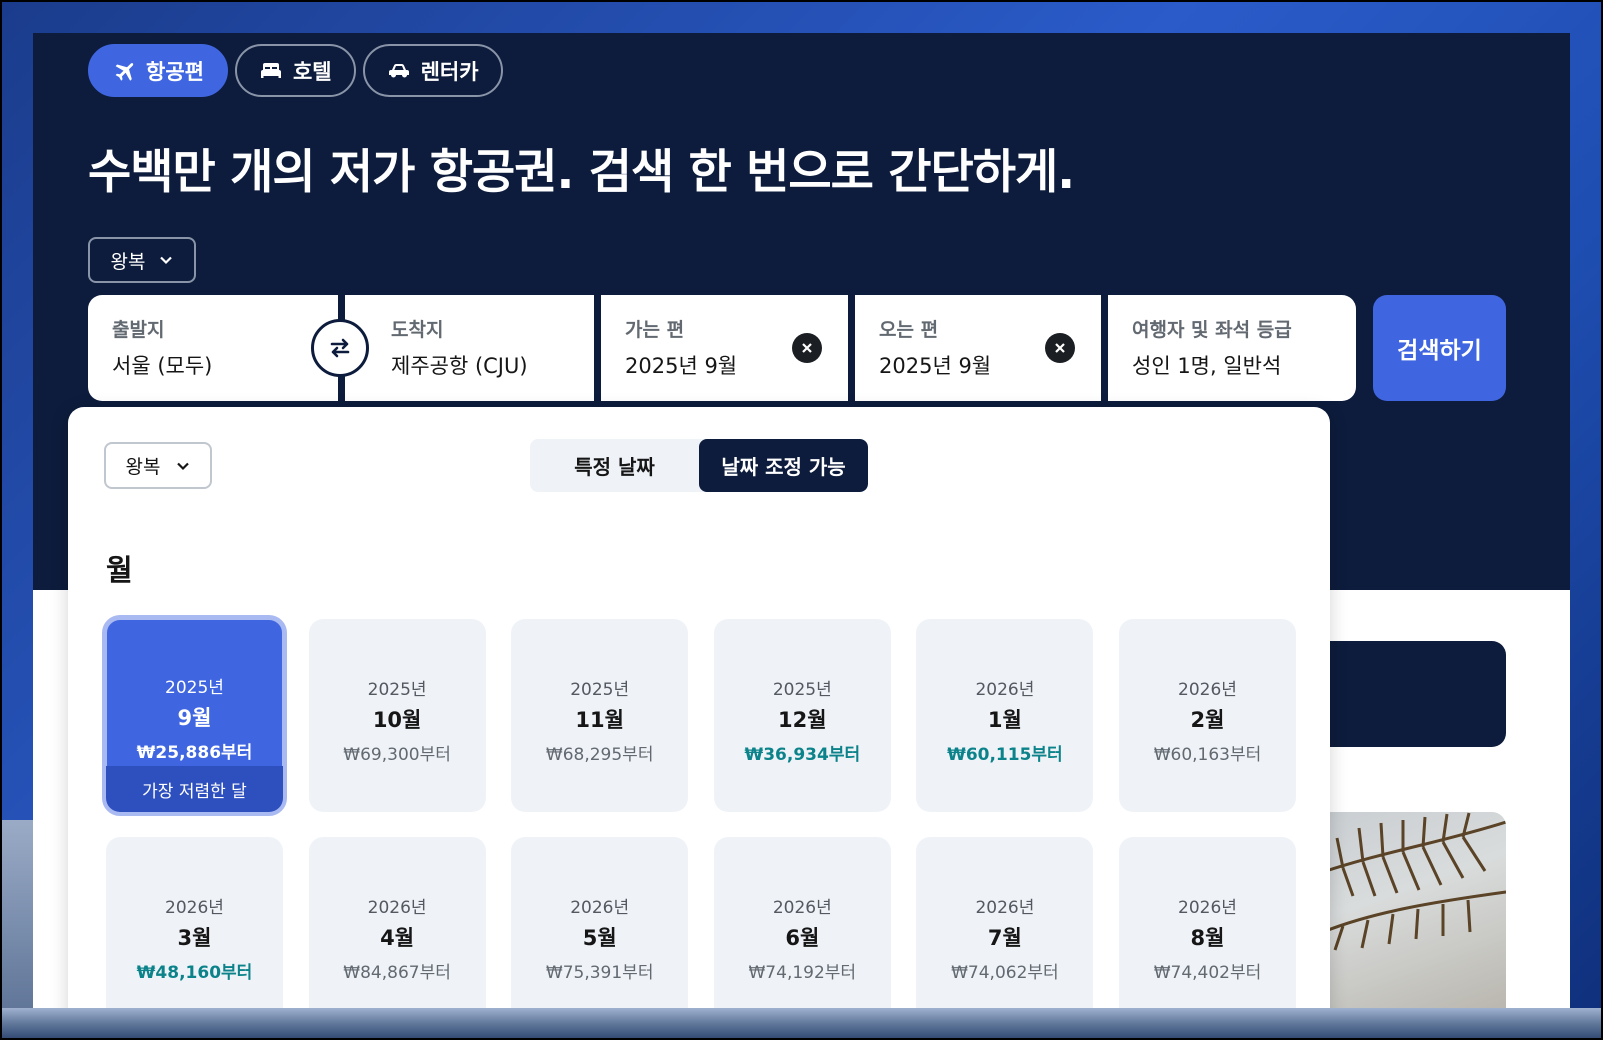 Image resolution: width=1603 pixels, height=1040 pixels. I want to click on desktop-wallpaper-bottom, so click(801, 1024).